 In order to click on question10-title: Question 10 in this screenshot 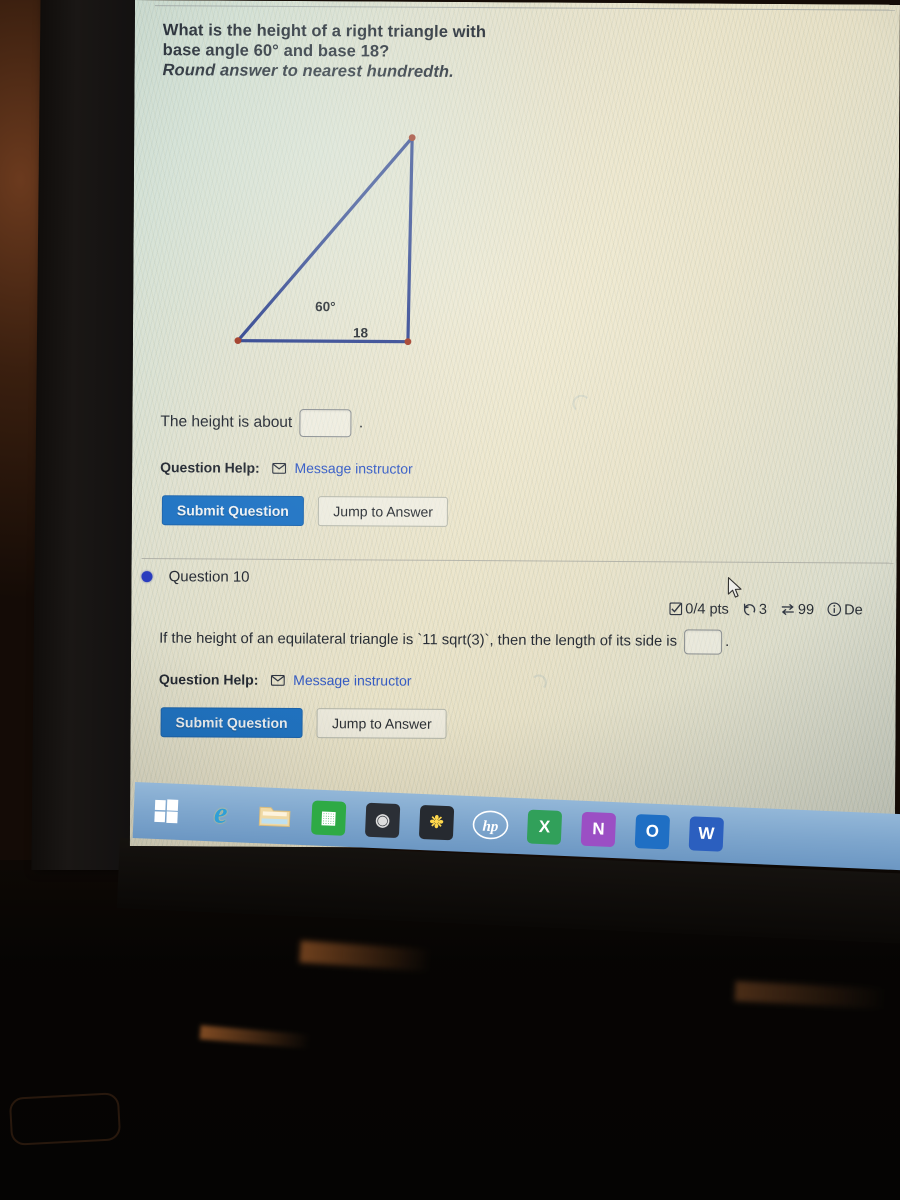, I will do `click(209, 577)`.